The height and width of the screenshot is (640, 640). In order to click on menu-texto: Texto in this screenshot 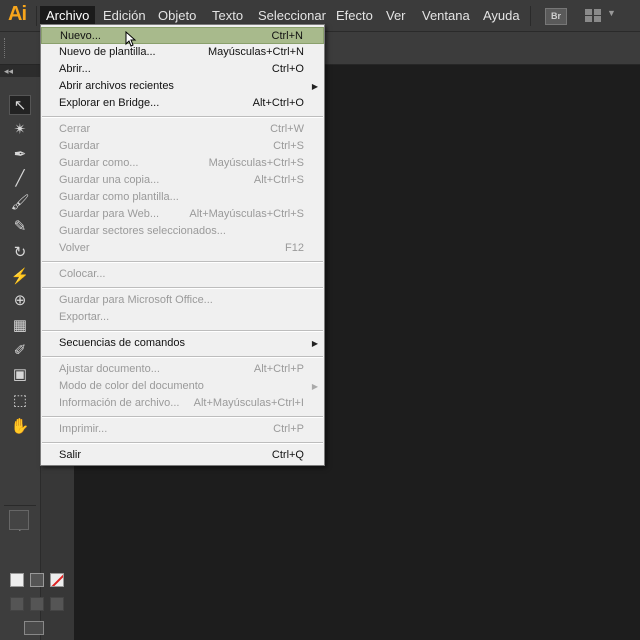, I will do `click(227, 16)`.